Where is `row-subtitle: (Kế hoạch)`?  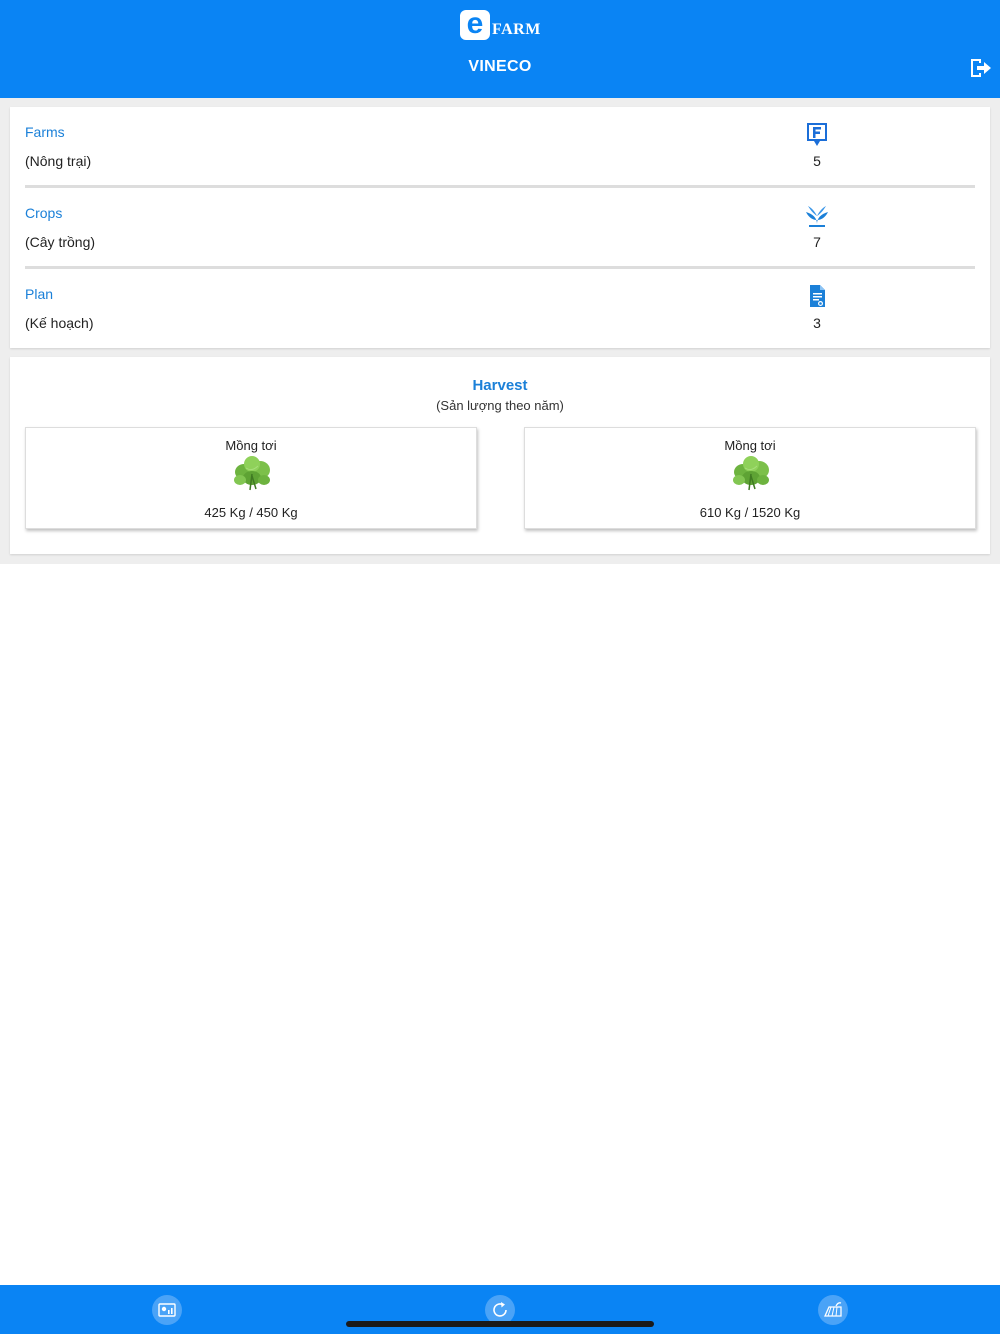
row-subtitle: (Kế hoạch) is located at coordinates (59, 323).